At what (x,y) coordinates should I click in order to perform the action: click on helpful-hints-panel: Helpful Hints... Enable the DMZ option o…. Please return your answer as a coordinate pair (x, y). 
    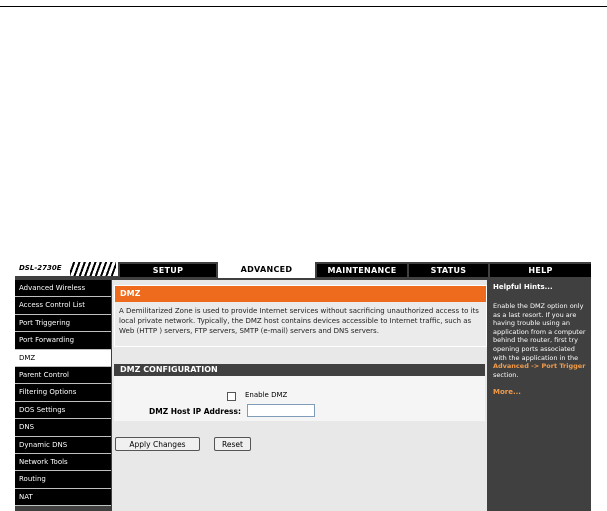
    Looking at the image, I should click on (540, 395).